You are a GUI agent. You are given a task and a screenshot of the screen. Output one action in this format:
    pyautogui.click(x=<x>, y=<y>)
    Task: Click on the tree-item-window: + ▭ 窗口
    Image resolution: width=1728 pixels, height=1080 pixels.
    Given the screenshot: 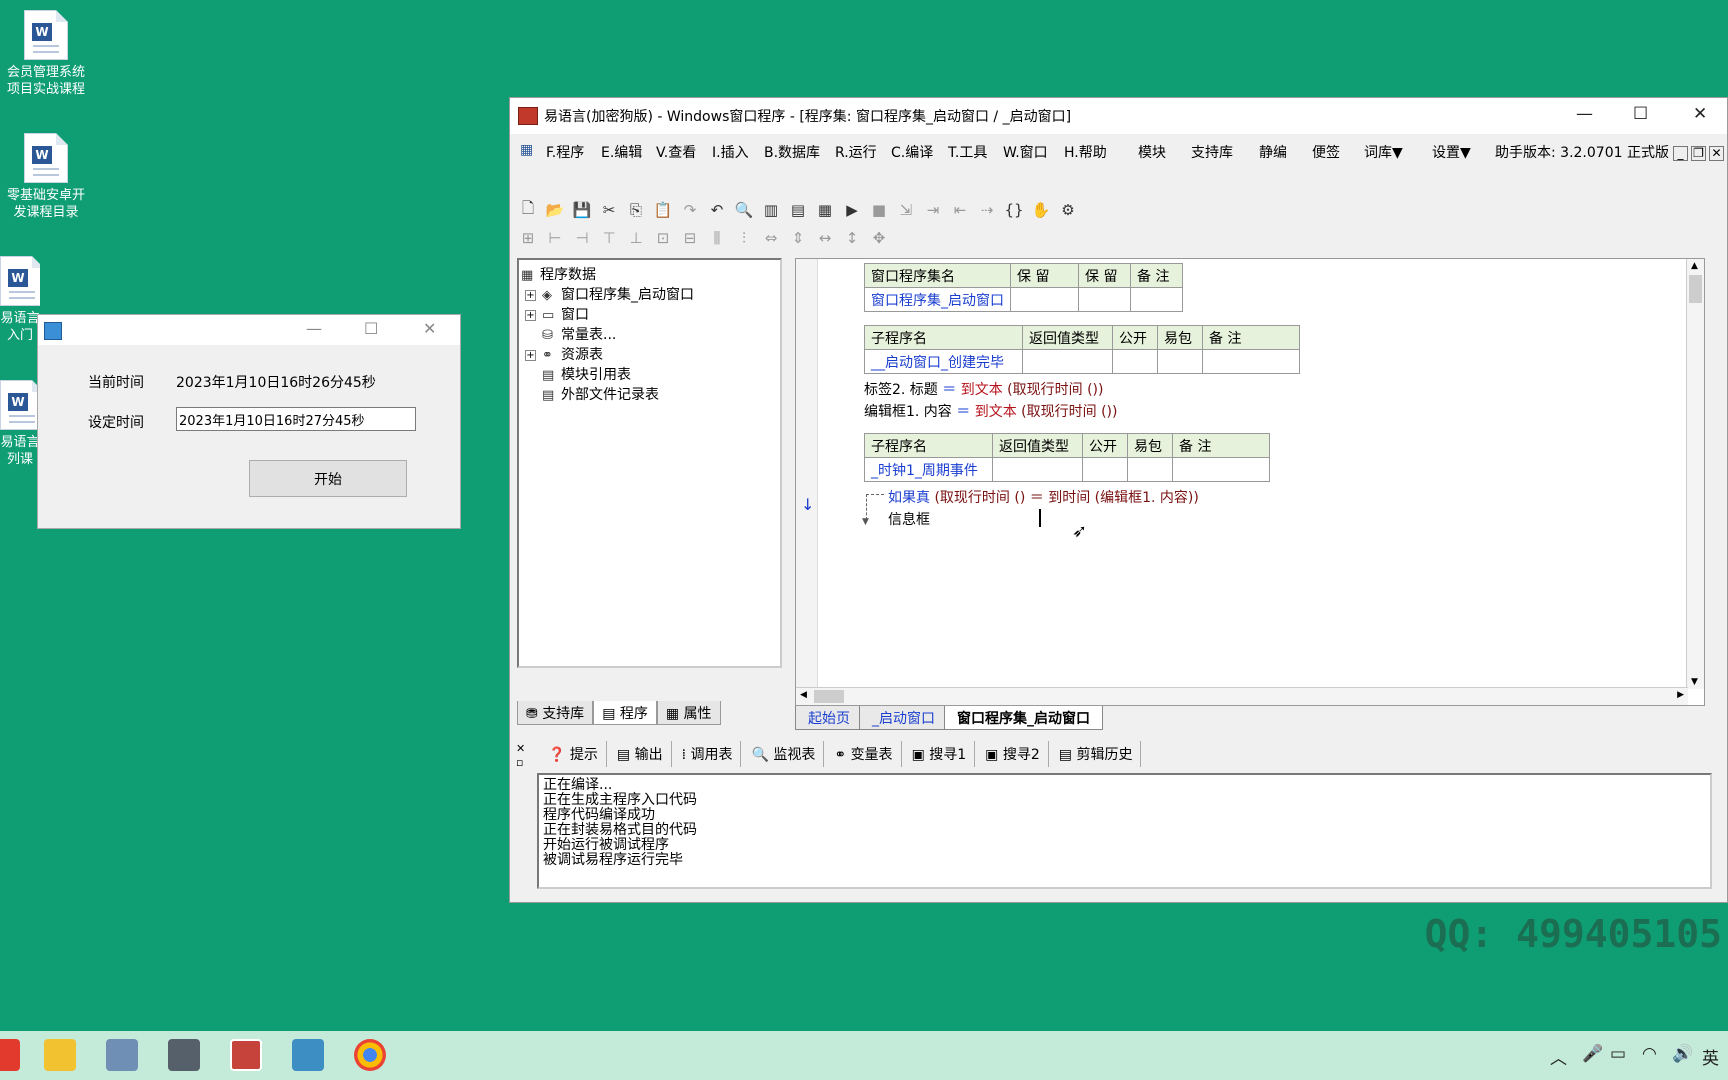 What is the action you would take?
    pyautogui.click(x=557, y=314)
    